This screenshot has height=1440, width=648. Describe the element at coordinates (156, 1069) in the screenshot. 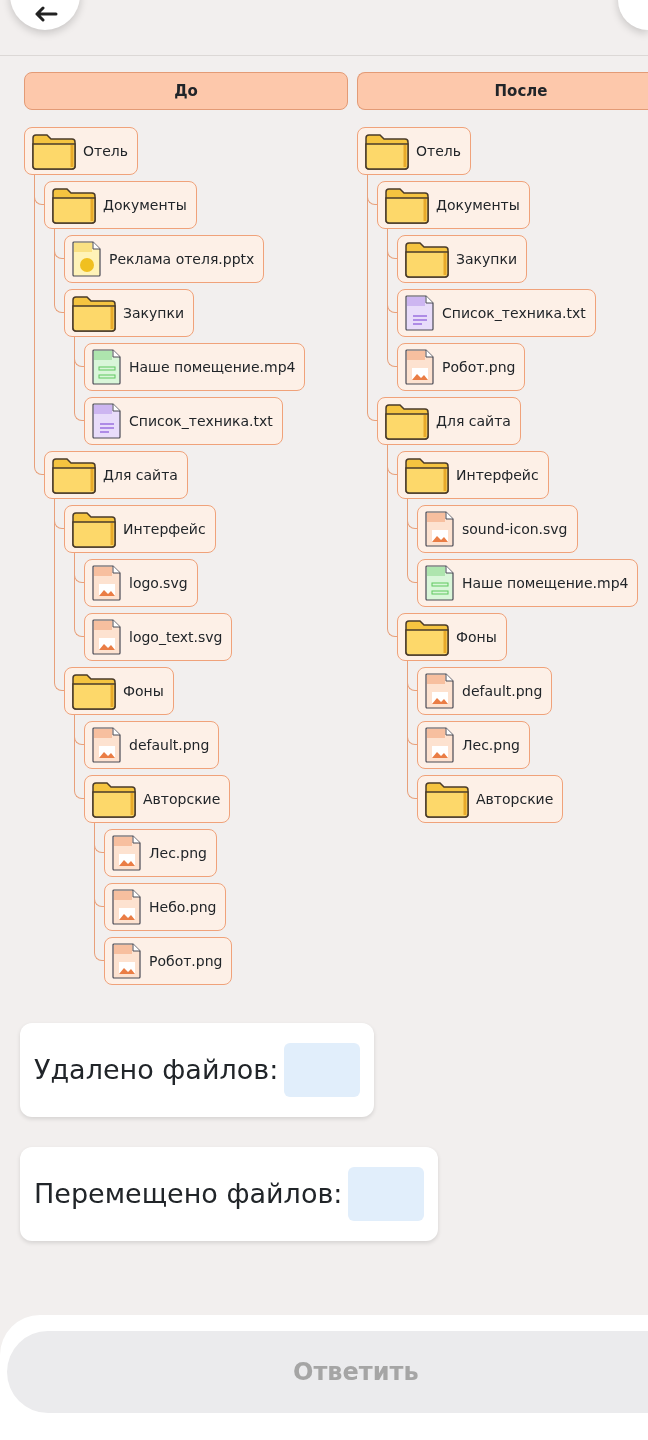

I see `answer-label: Удалено файлов:` at that location.